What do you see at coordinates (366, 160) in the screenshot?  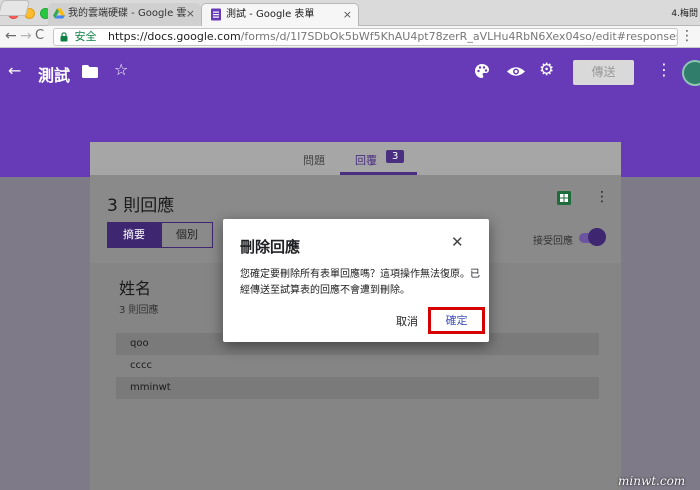 I see `tab-responses: 回覆` at bounding box center [366, 160].